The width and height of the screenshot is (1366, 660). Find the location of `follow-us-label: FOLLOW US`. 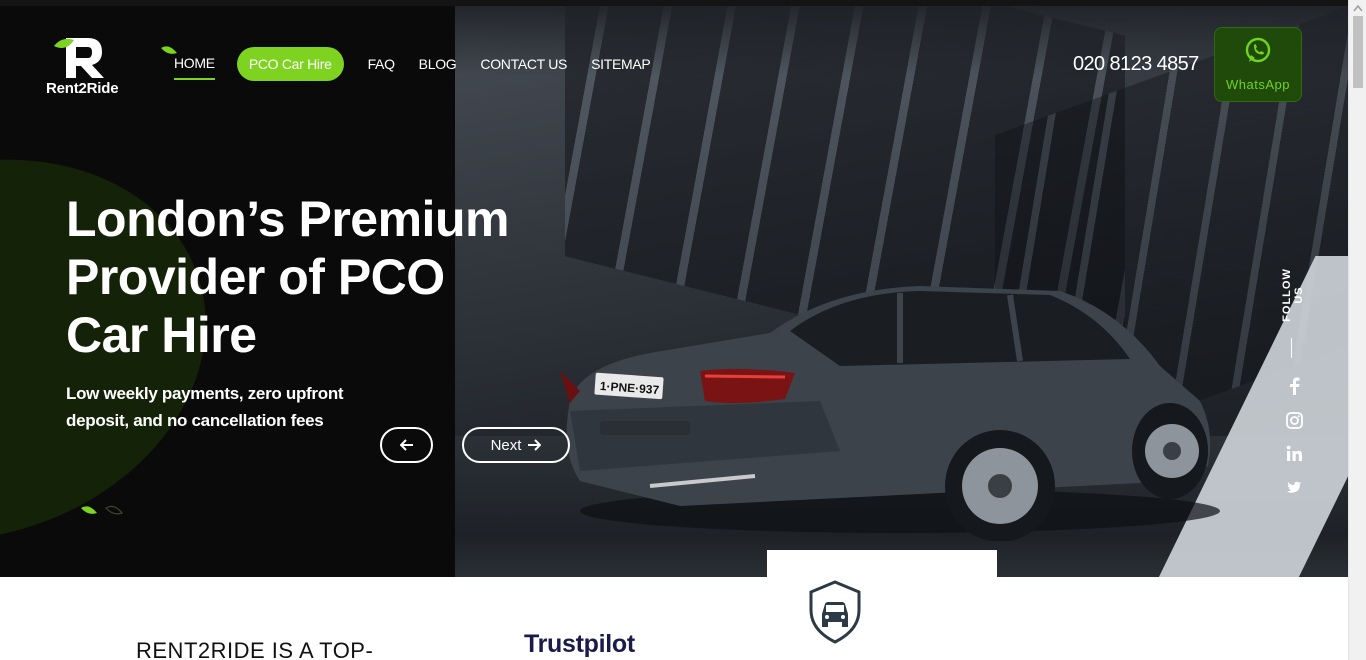

follow-us-label: FOLLOW US is located at coordinates (1293, 293).